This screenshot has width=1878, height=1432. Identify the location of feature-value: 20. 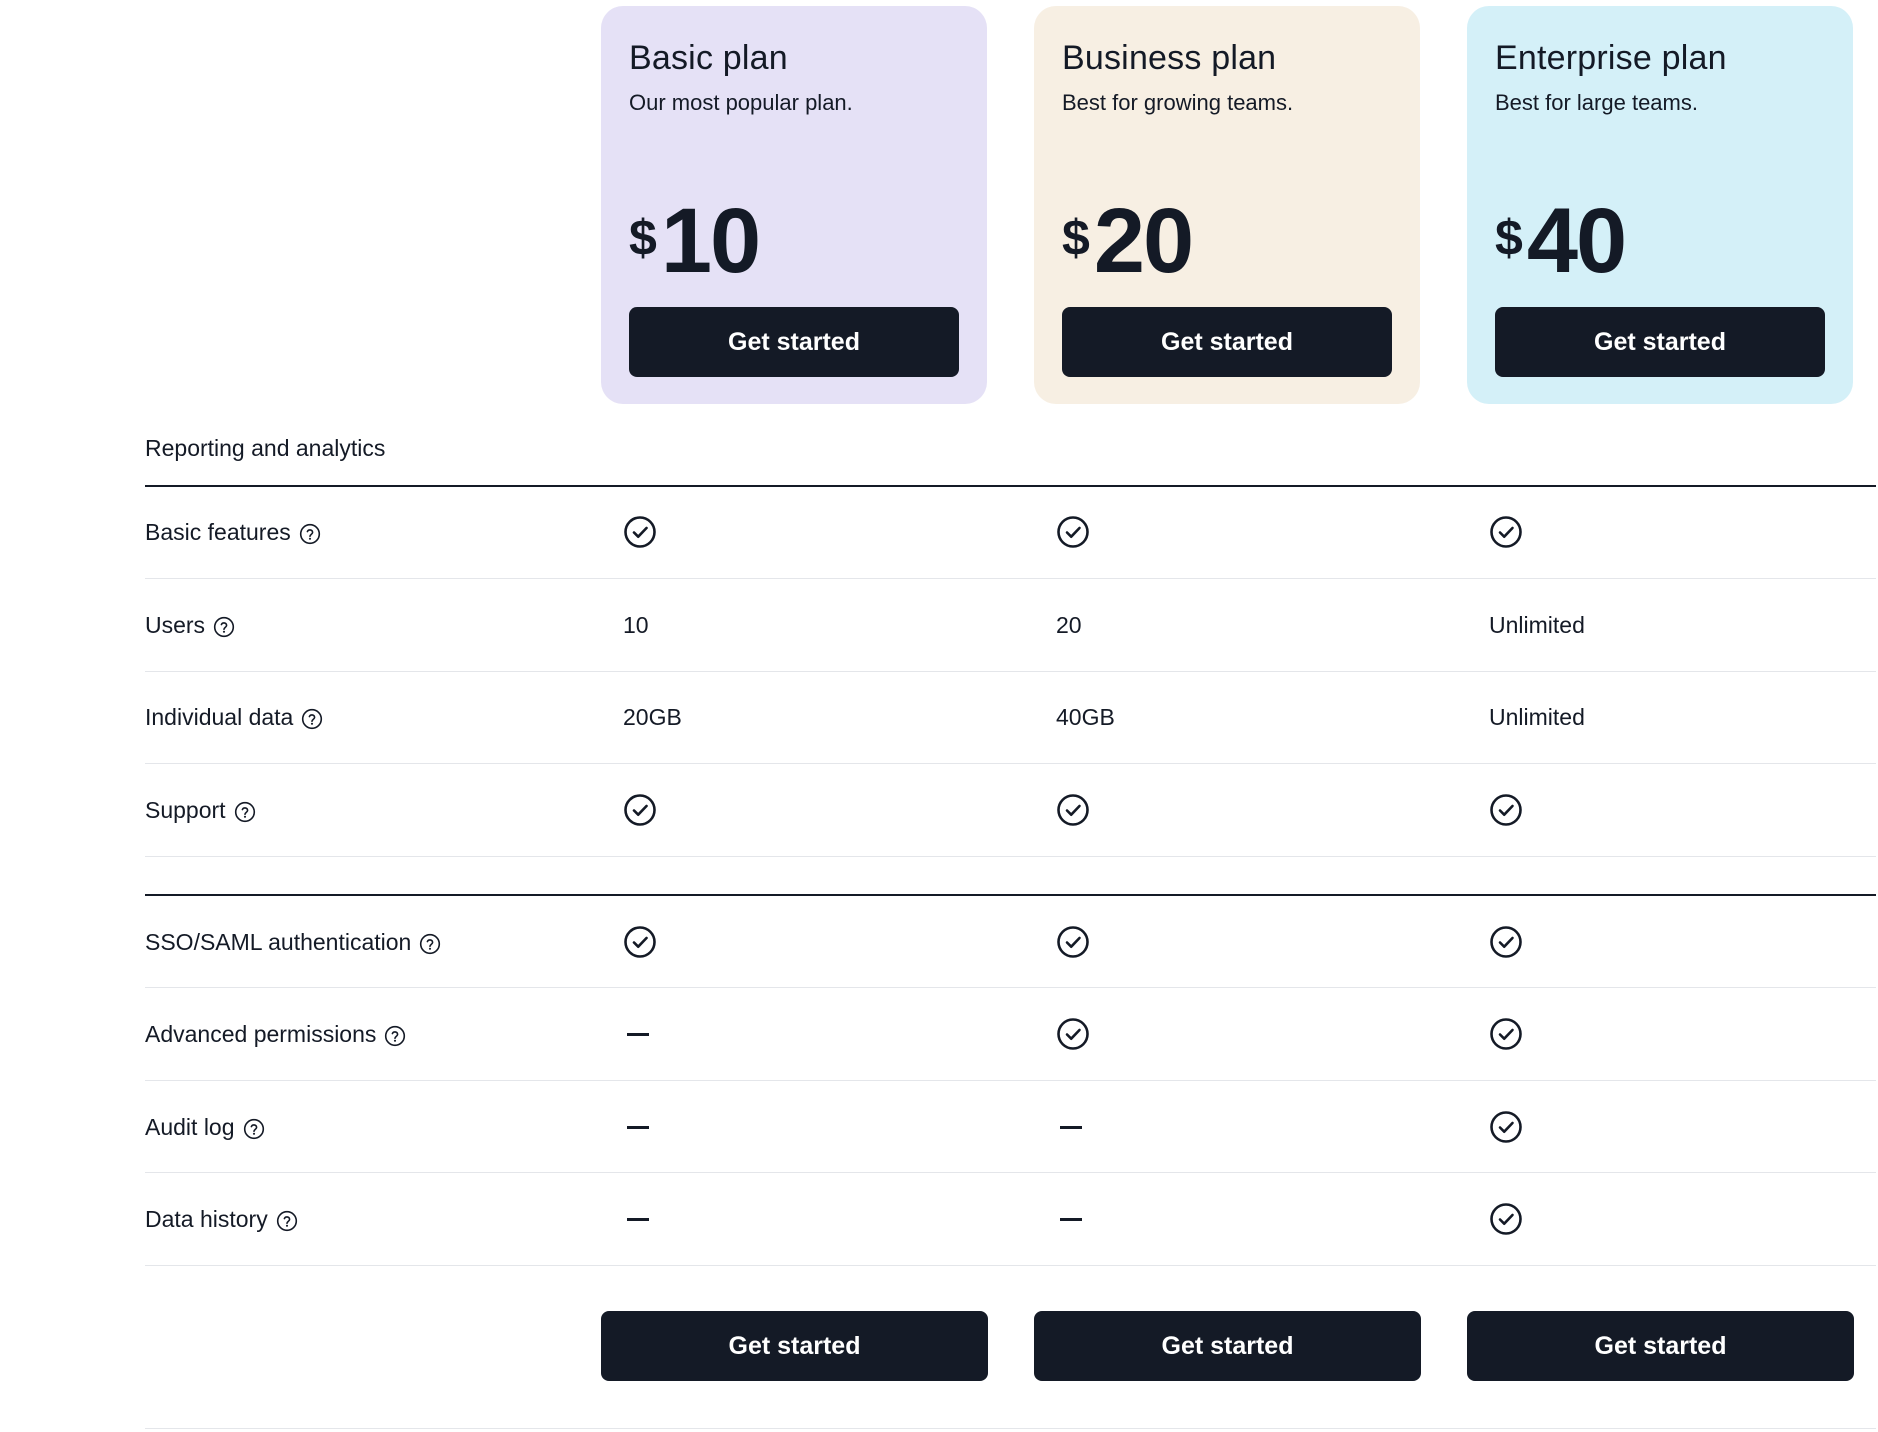
(1069, 624).